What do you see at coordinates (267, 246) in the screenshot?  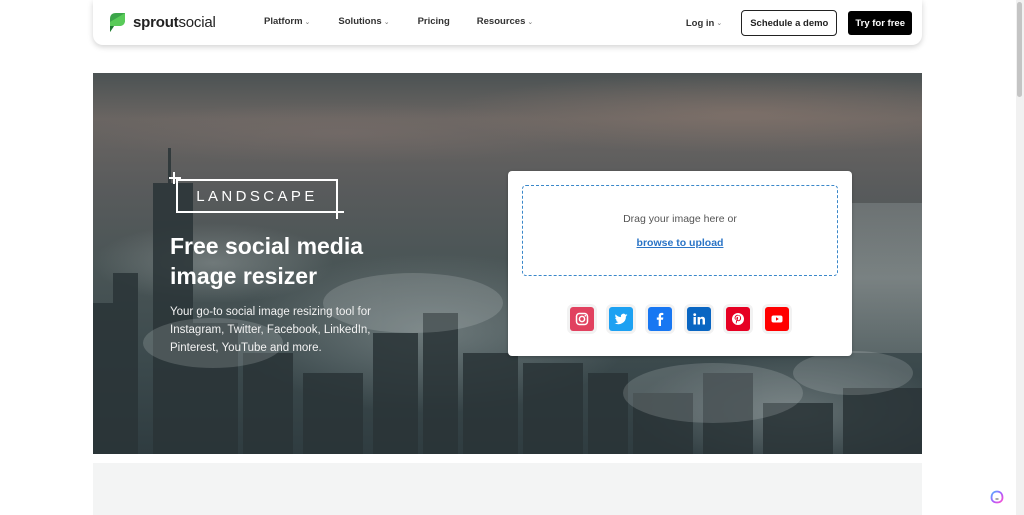 I see `hero-title-line: Free social media` at bounding box center [267, 246].